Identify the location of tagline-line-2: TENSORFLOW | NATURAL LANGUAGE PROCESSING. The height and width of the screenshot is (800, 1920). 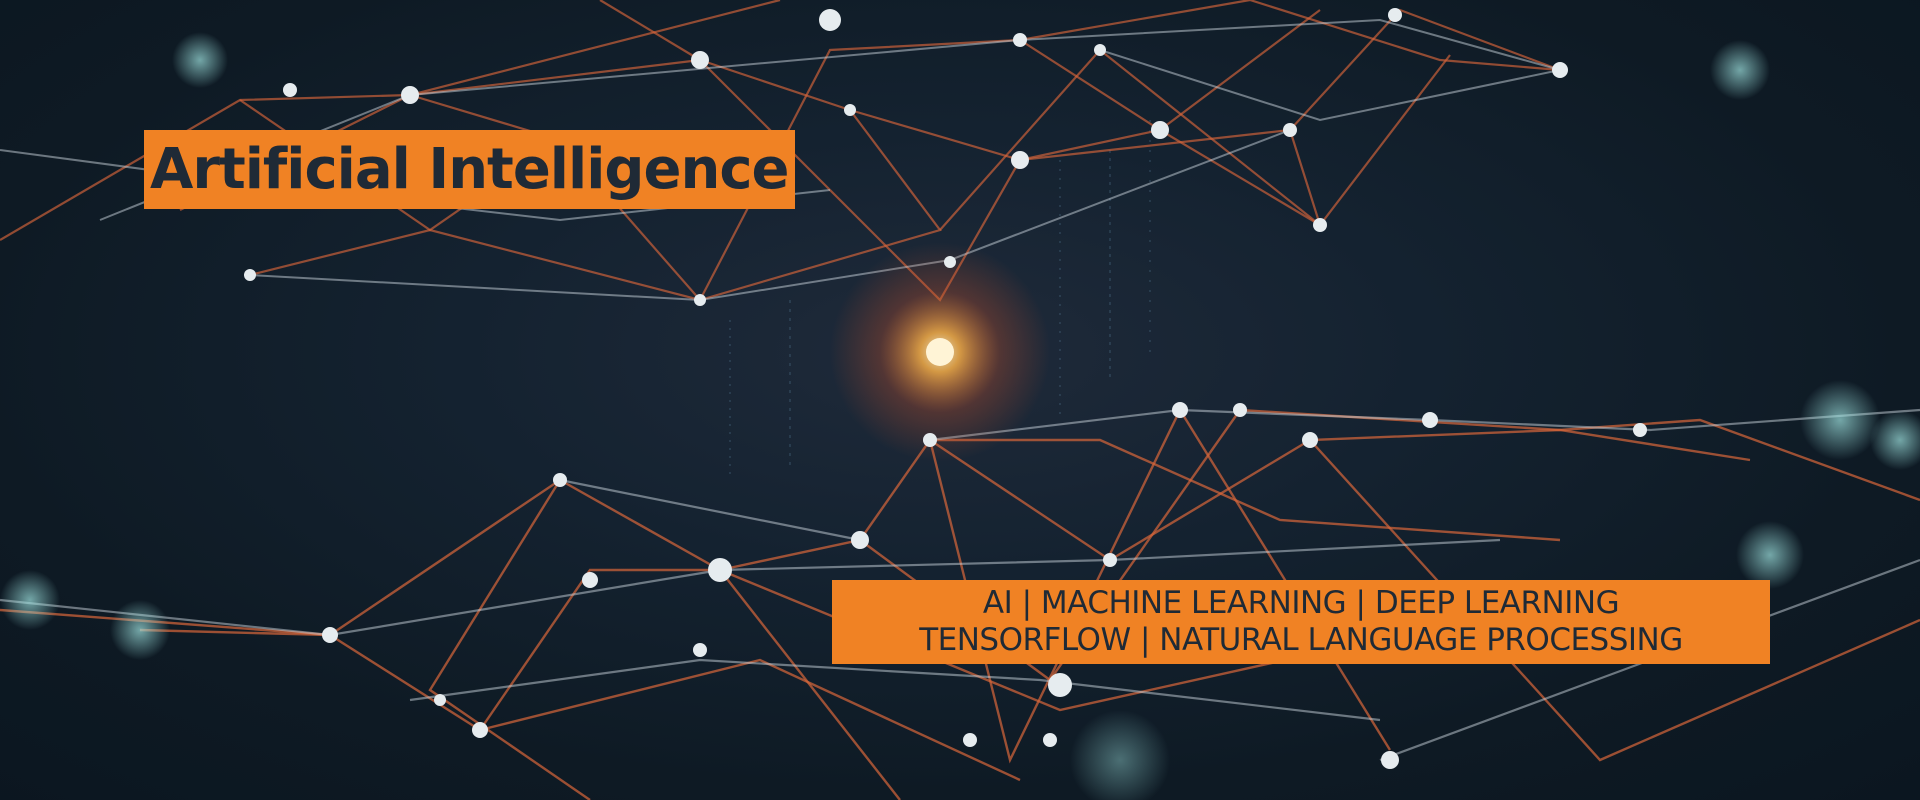
(1301, 640).